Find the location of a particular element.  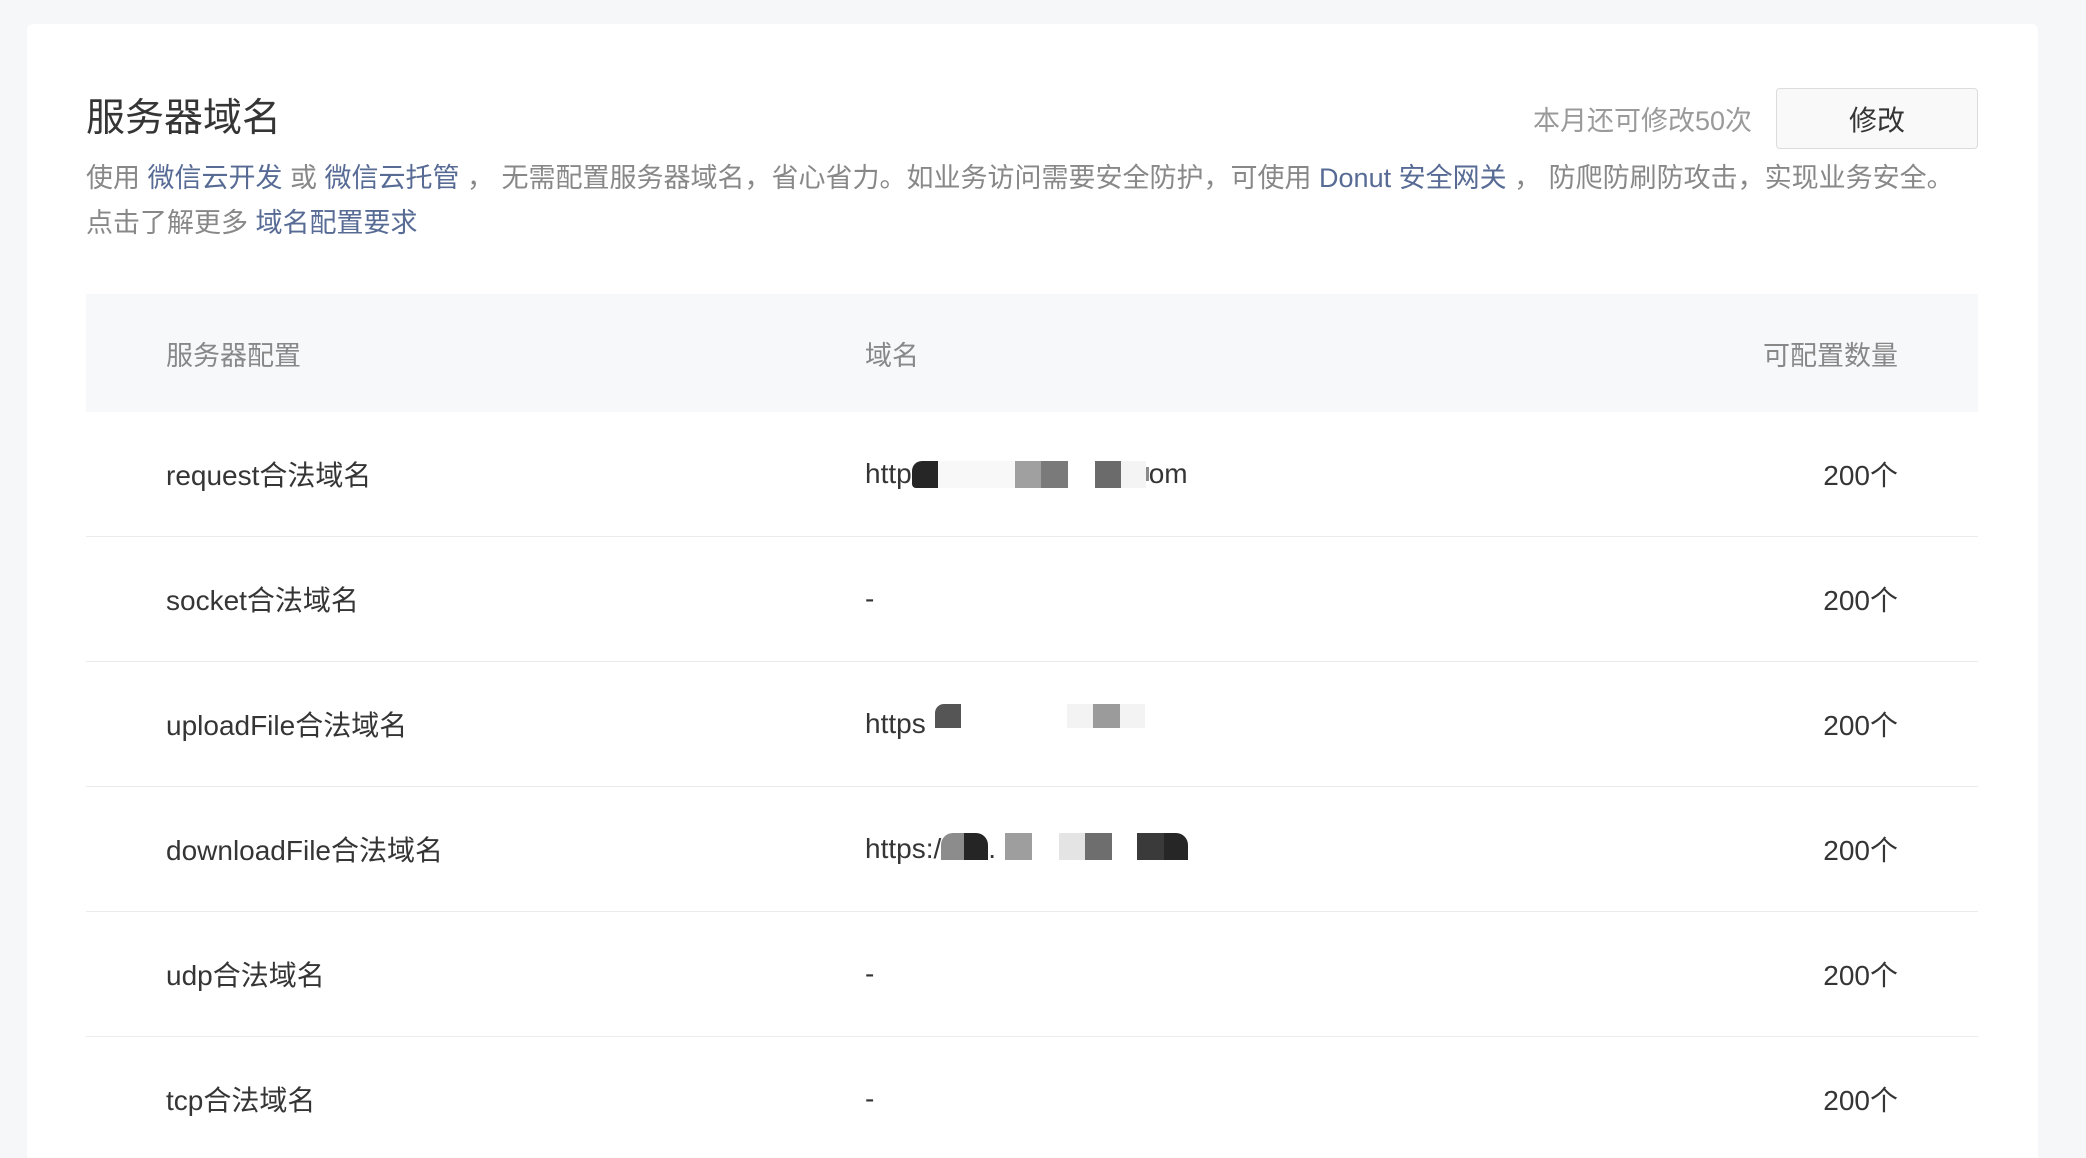

cell-domain: http om is located at coordinates (1251, 474).